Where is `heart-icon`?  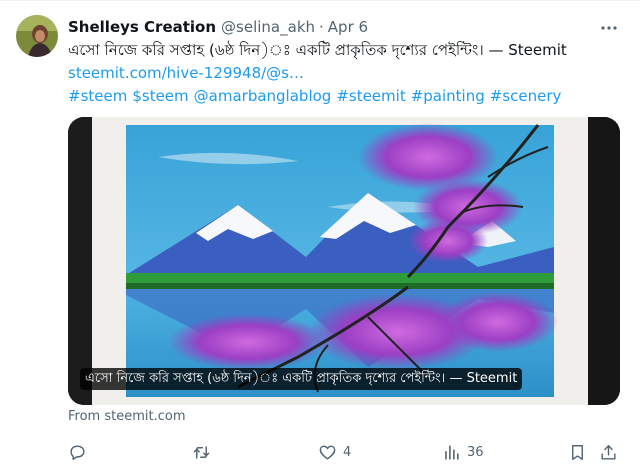 heart-icon is located at coordinates (327, 452).